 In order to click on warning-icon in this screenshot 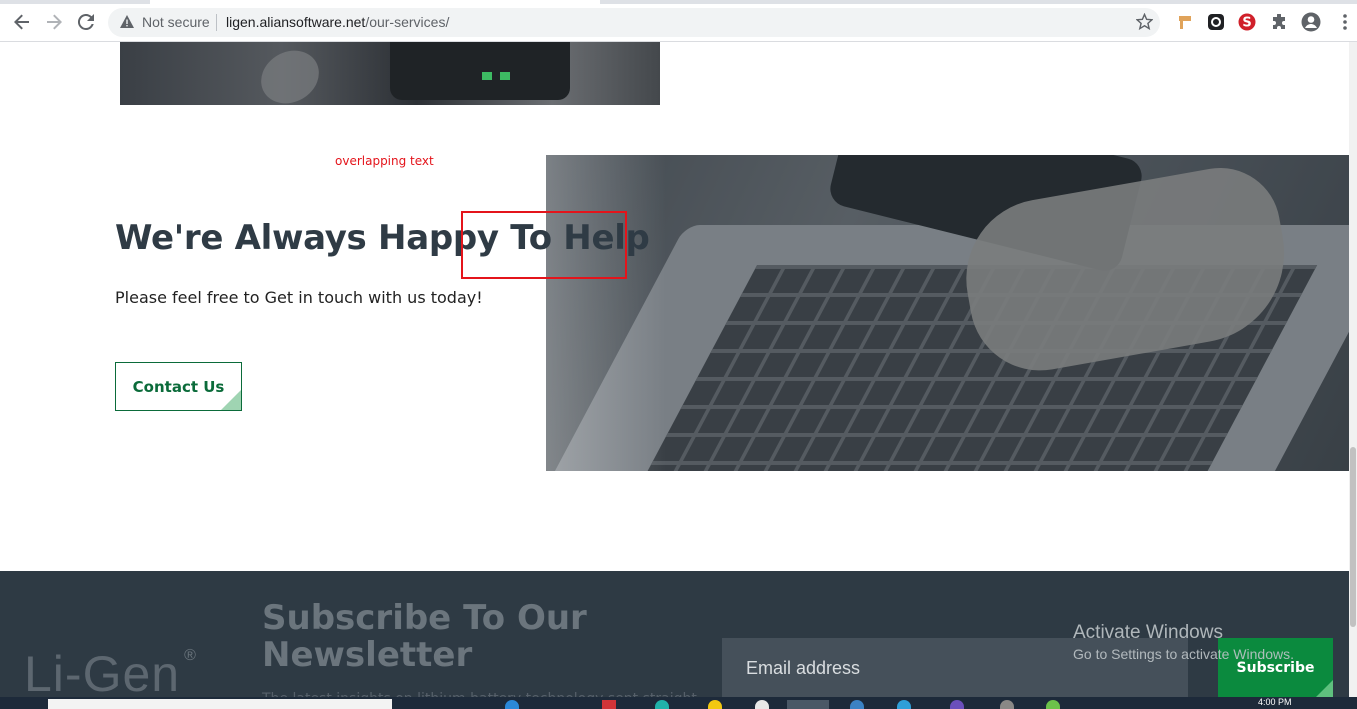, I will do `click(127, 23)`.